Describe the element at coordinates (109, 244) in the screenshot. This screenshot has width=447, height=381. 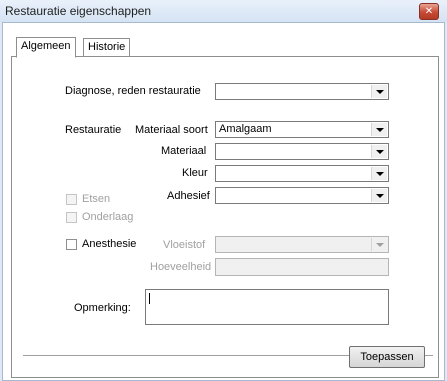
I see `anesthesie-label: Anesthesie` at that location.